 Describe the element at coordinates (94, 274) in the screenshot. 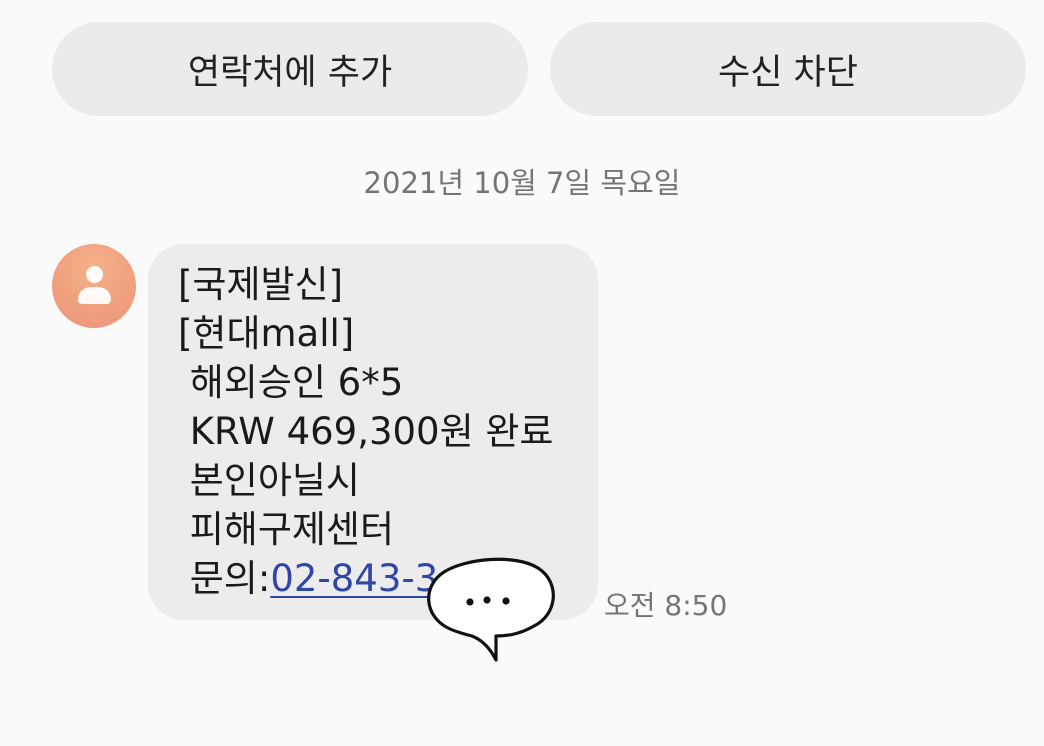

I see `person-icon-head` at that location.